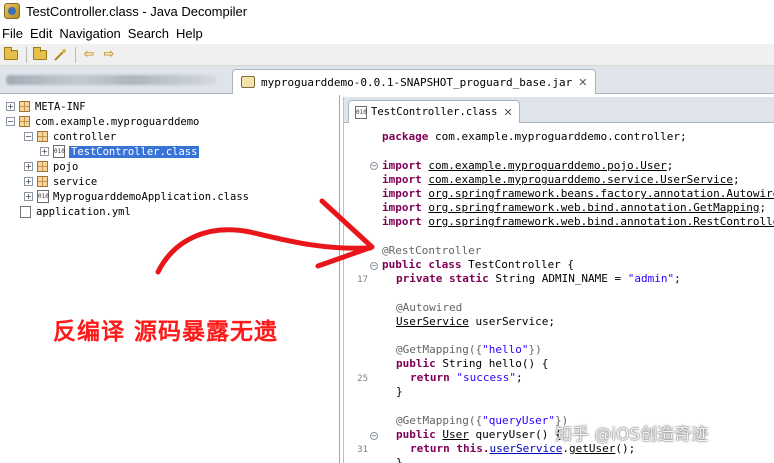 This screenshot has width=774, height=463. I want to click on redacted-label, so click(111, 80).